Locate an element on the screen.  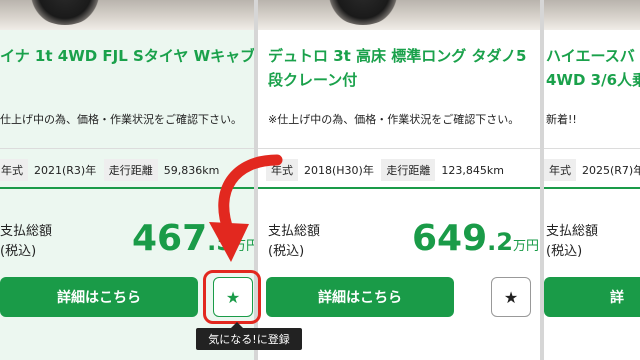
vehicle-note: ※仕上げ中の為、価格・作業状況をご確認下さい。 is located at coordinates (394, 119).